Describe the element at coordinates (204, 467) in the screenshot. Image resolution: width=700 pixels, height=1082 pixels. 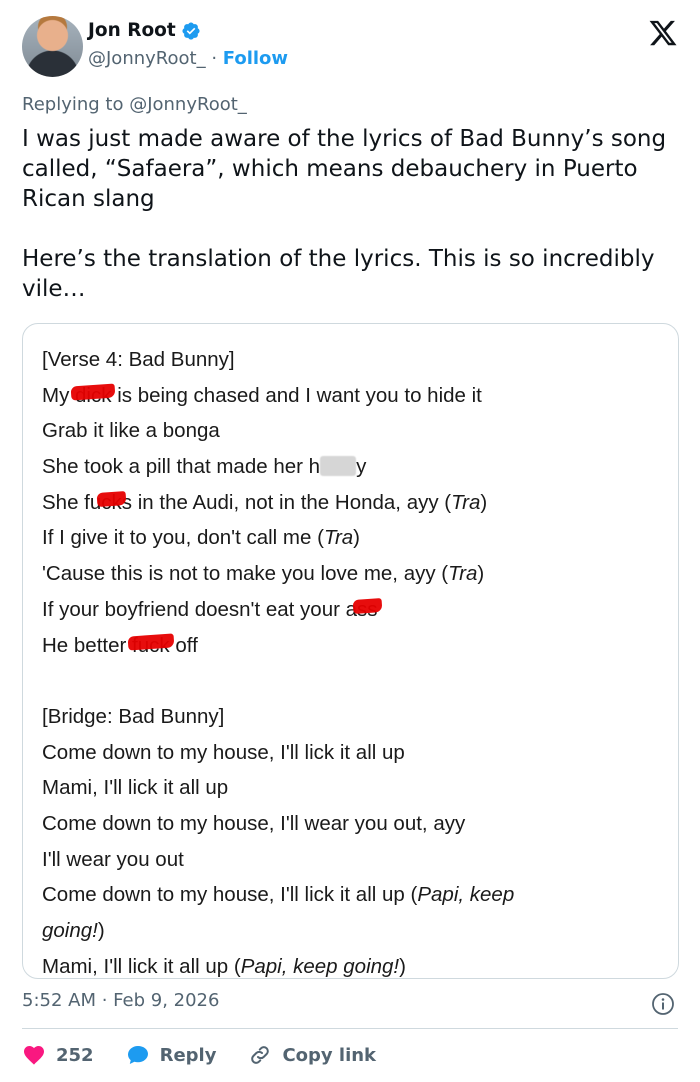
I see `lyric-line: She took a pill that made her hy` at that location.